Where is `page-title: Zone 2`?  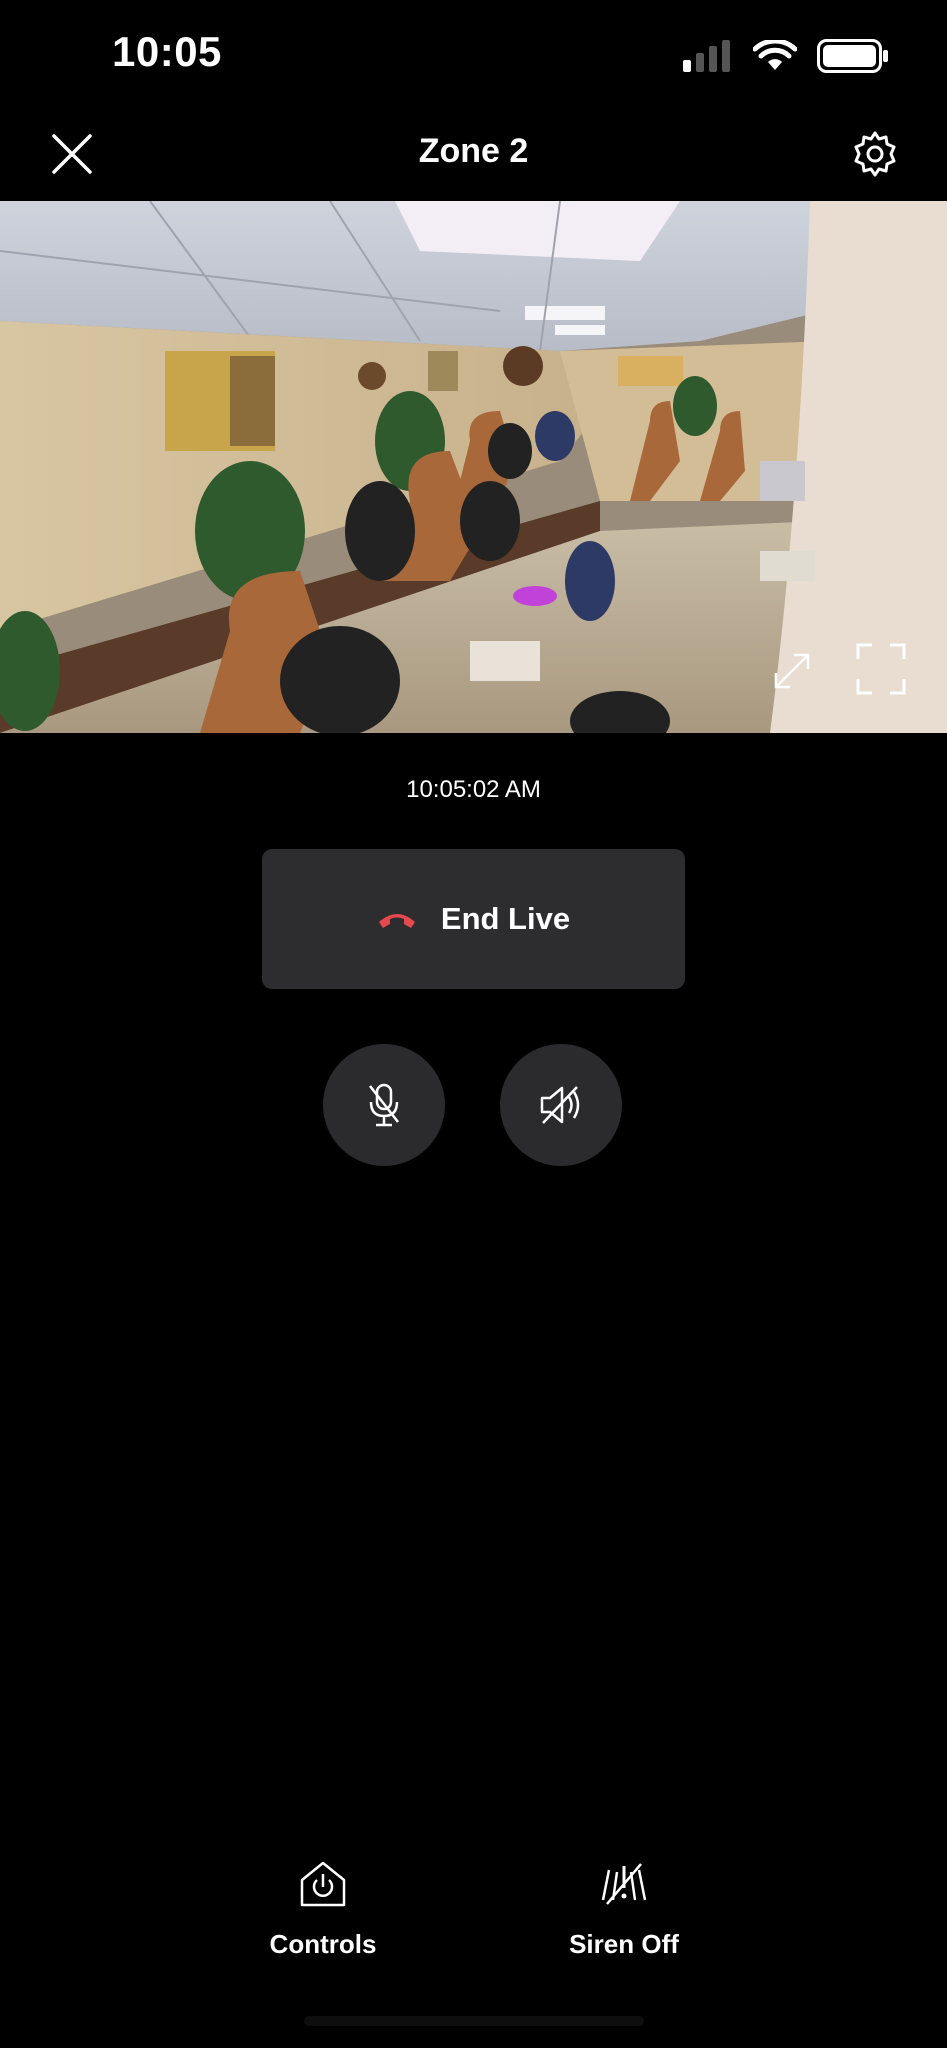
page-title: Zone 2 is located at coordinates (473, 151).